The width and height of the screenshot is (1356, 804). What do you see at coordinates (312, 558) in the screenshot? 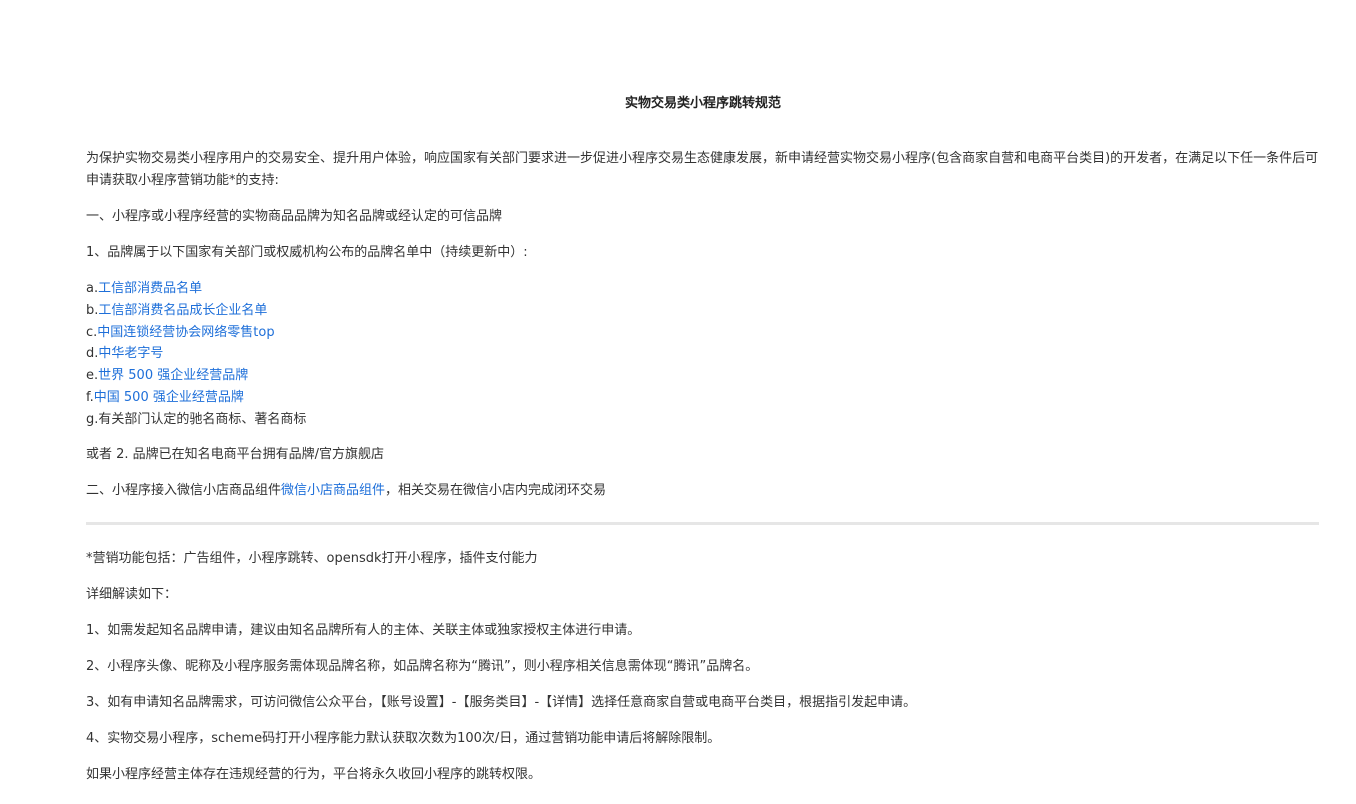
I see `marketing-note: *营销功能包括：广告组件，小程序跳转、opensdk打开小程序，插件支付能力` at bounding box center [312, 558].